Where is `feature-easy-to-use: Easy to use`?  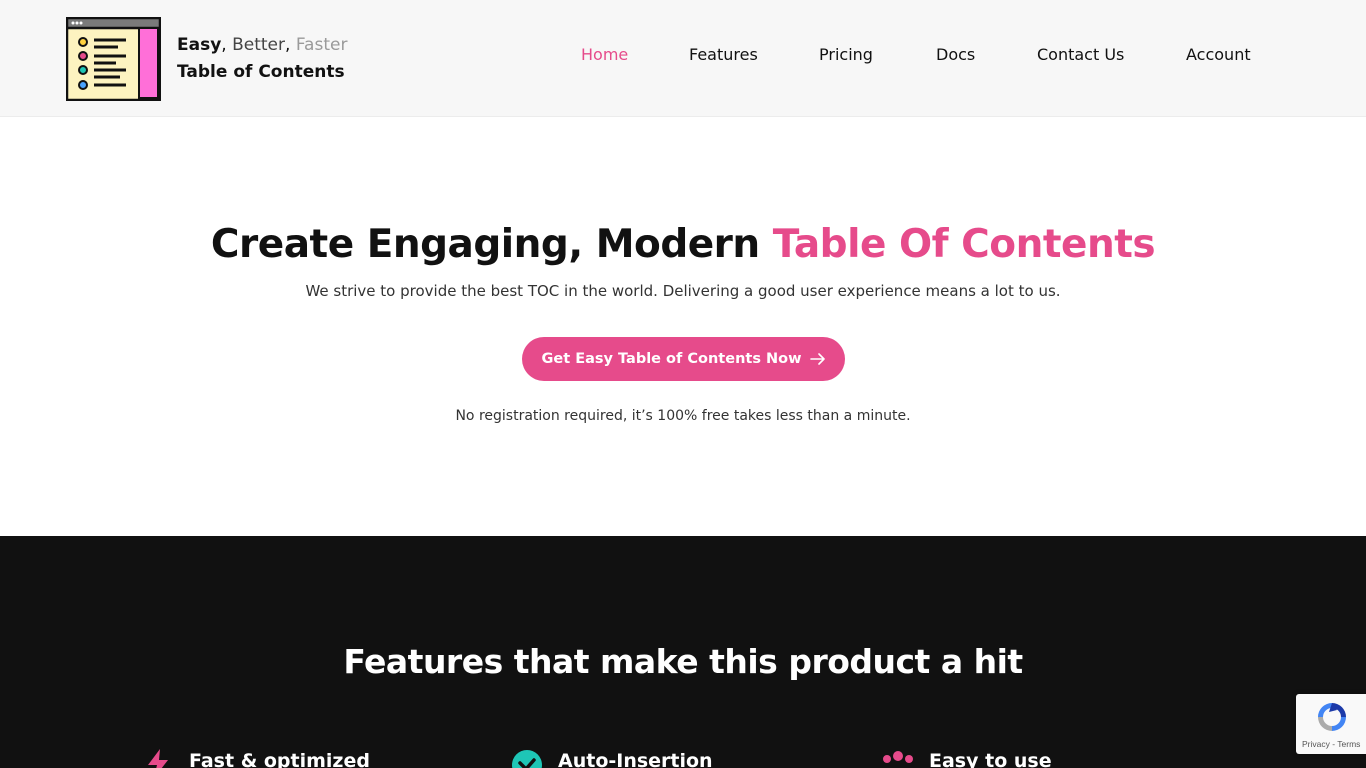
feature-easy-to-use: Easy to use is located at coordinates (966, 758).